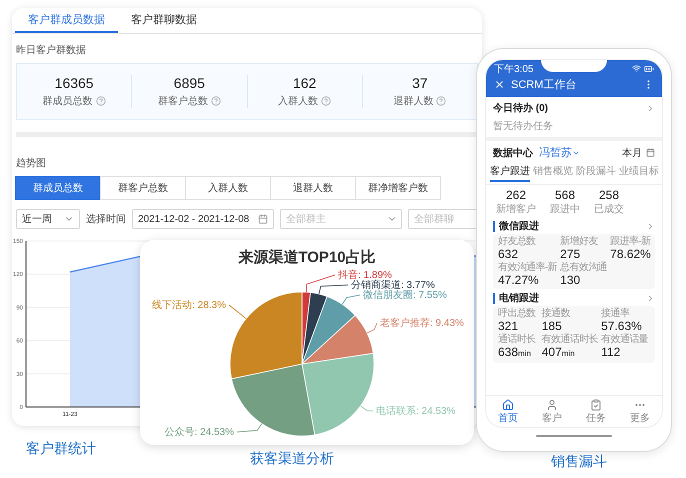 The image size is (686, 478). I want to click on empty-message: 暂无待办任务, so click(523, 126).